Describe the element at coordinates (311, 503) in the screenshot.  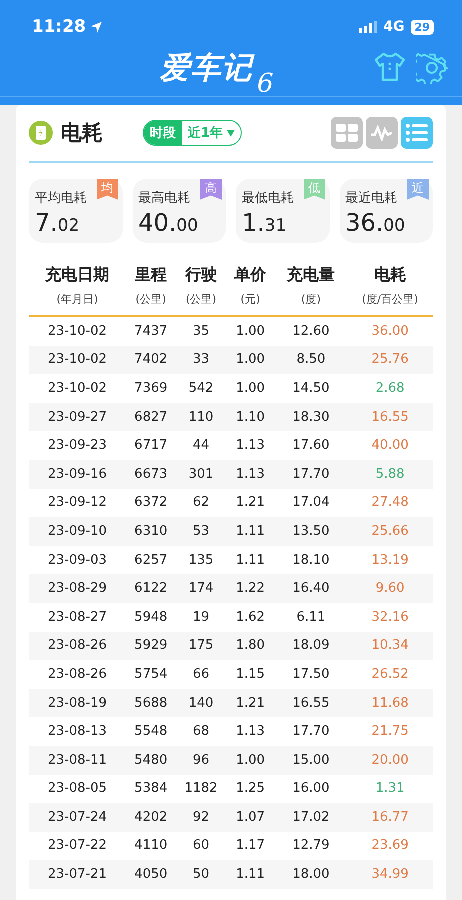
I see `table-cell: 17.04` at that location.